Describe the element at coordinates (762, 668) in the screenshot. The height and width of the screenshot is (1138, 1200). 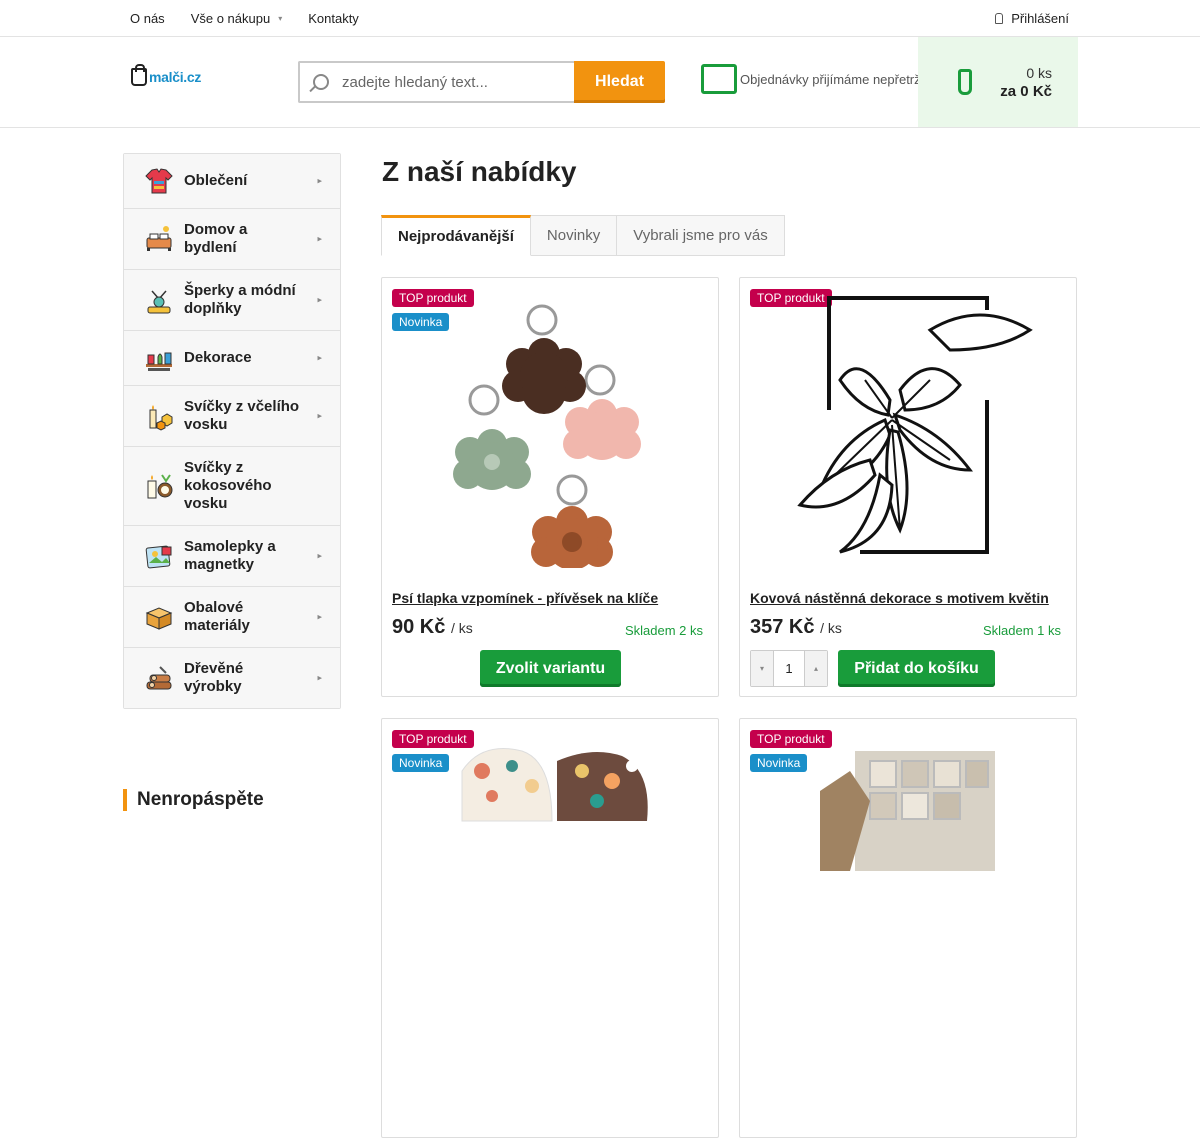
I see `decrease-button: ▾` at that location.